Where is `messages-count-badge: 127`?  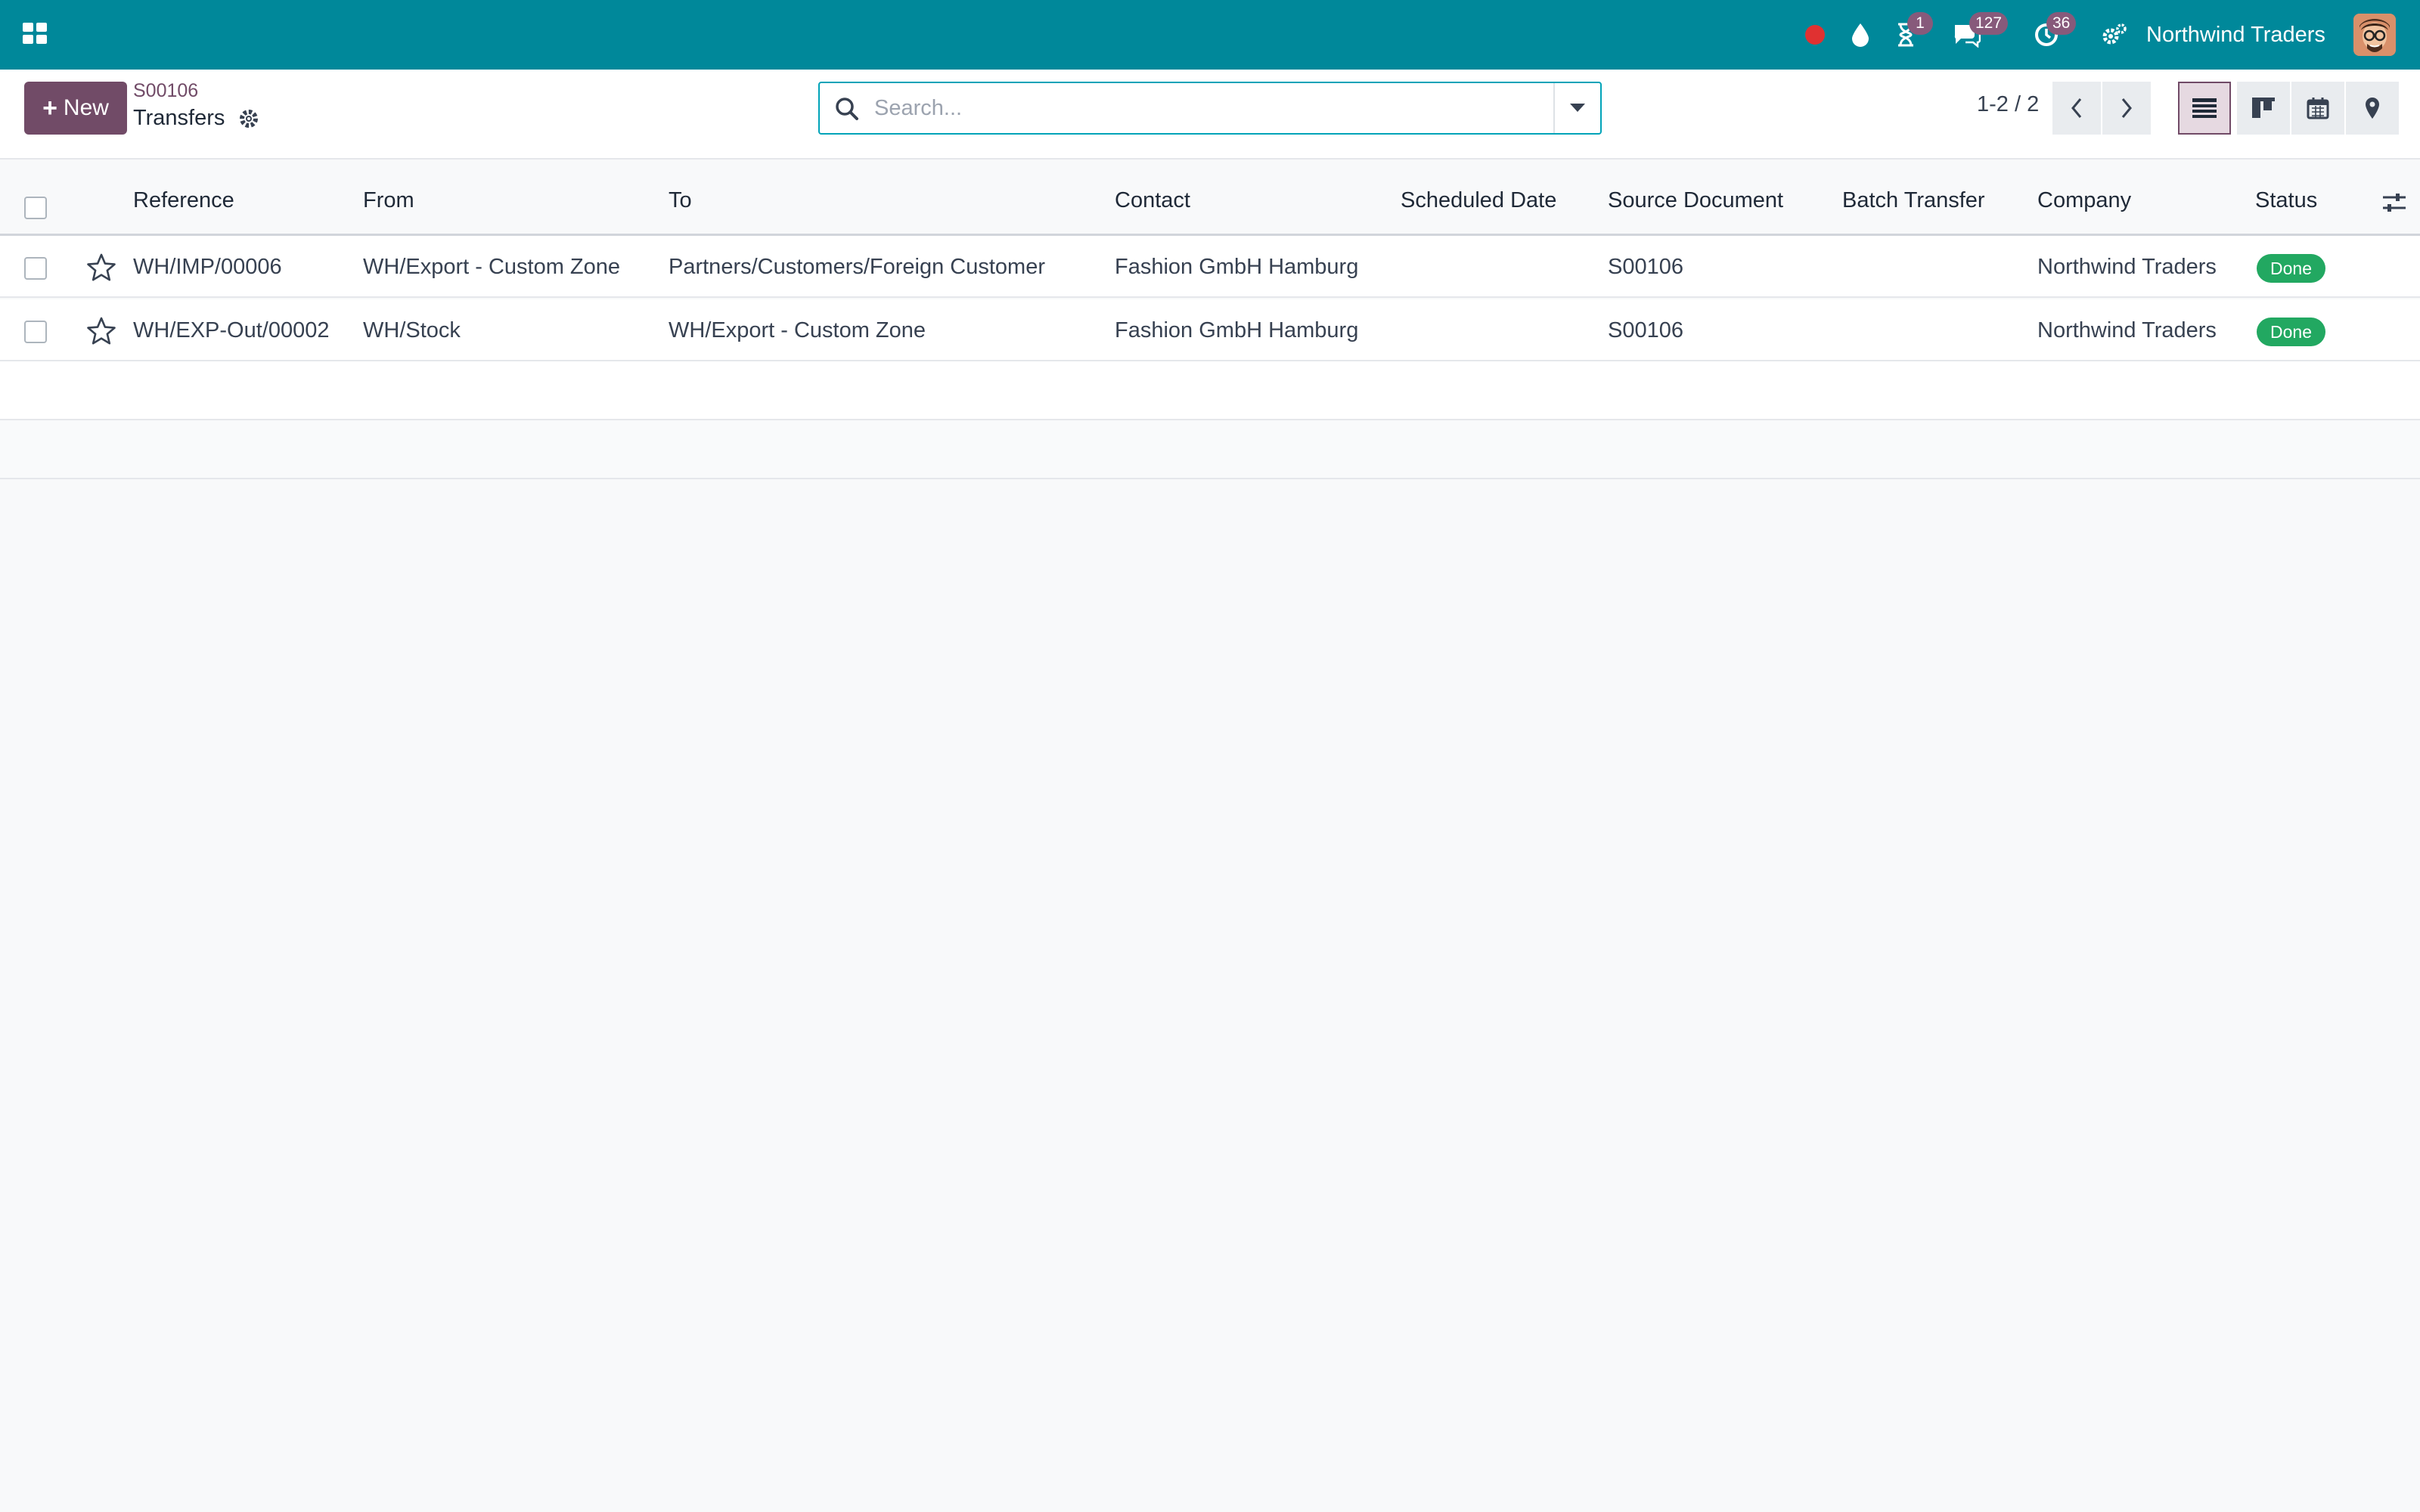
messages-count-badge: 127 is located at coordinates (1989, 23).